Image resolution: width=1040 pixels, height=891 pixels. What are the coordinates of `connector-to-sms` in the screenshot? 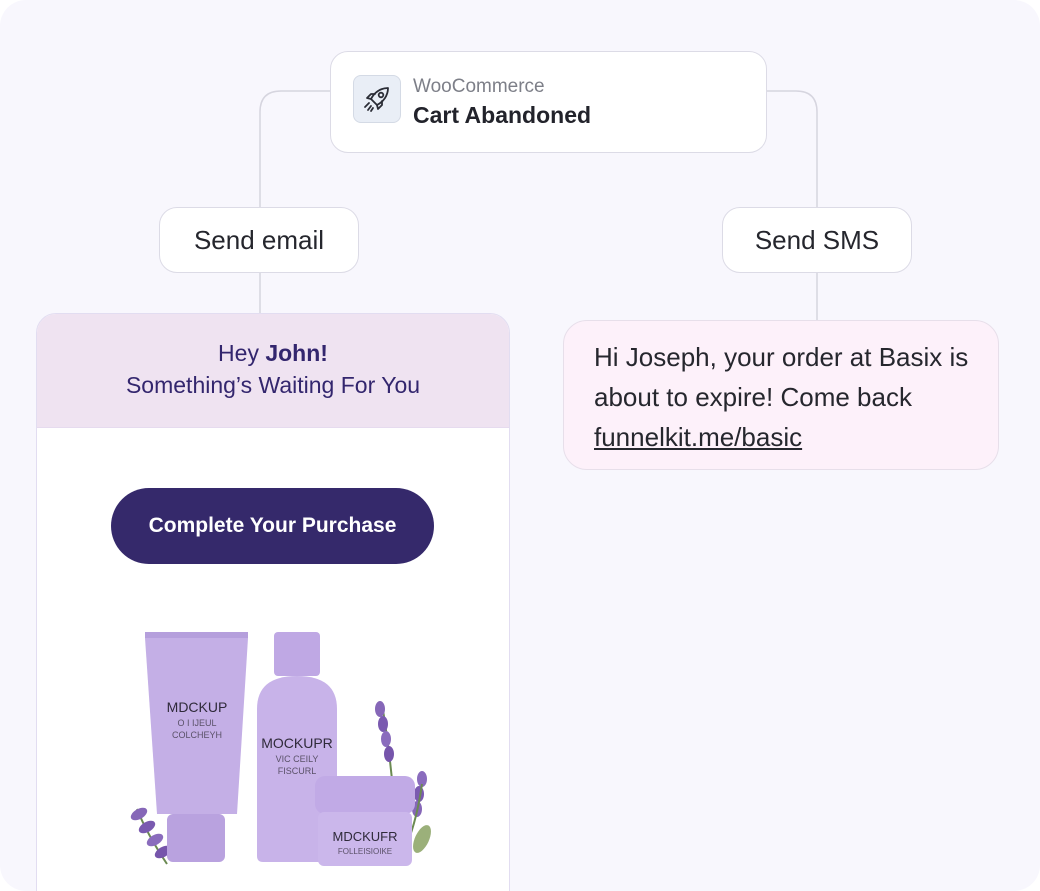 It's located at (792, 148).